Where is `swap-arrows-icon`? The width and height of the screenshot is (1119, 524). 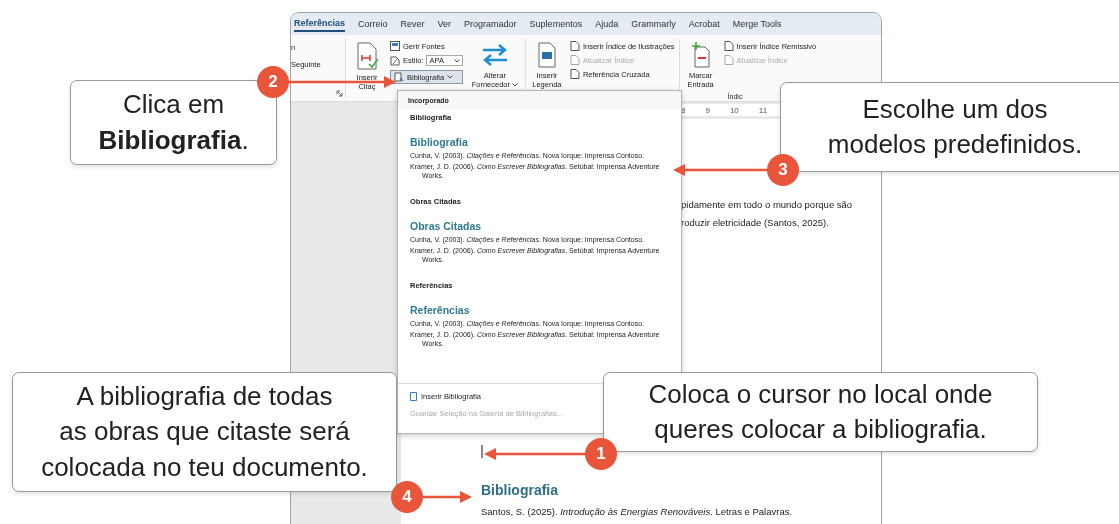
swap-arrows-icon is located at coordinates (494, 55).